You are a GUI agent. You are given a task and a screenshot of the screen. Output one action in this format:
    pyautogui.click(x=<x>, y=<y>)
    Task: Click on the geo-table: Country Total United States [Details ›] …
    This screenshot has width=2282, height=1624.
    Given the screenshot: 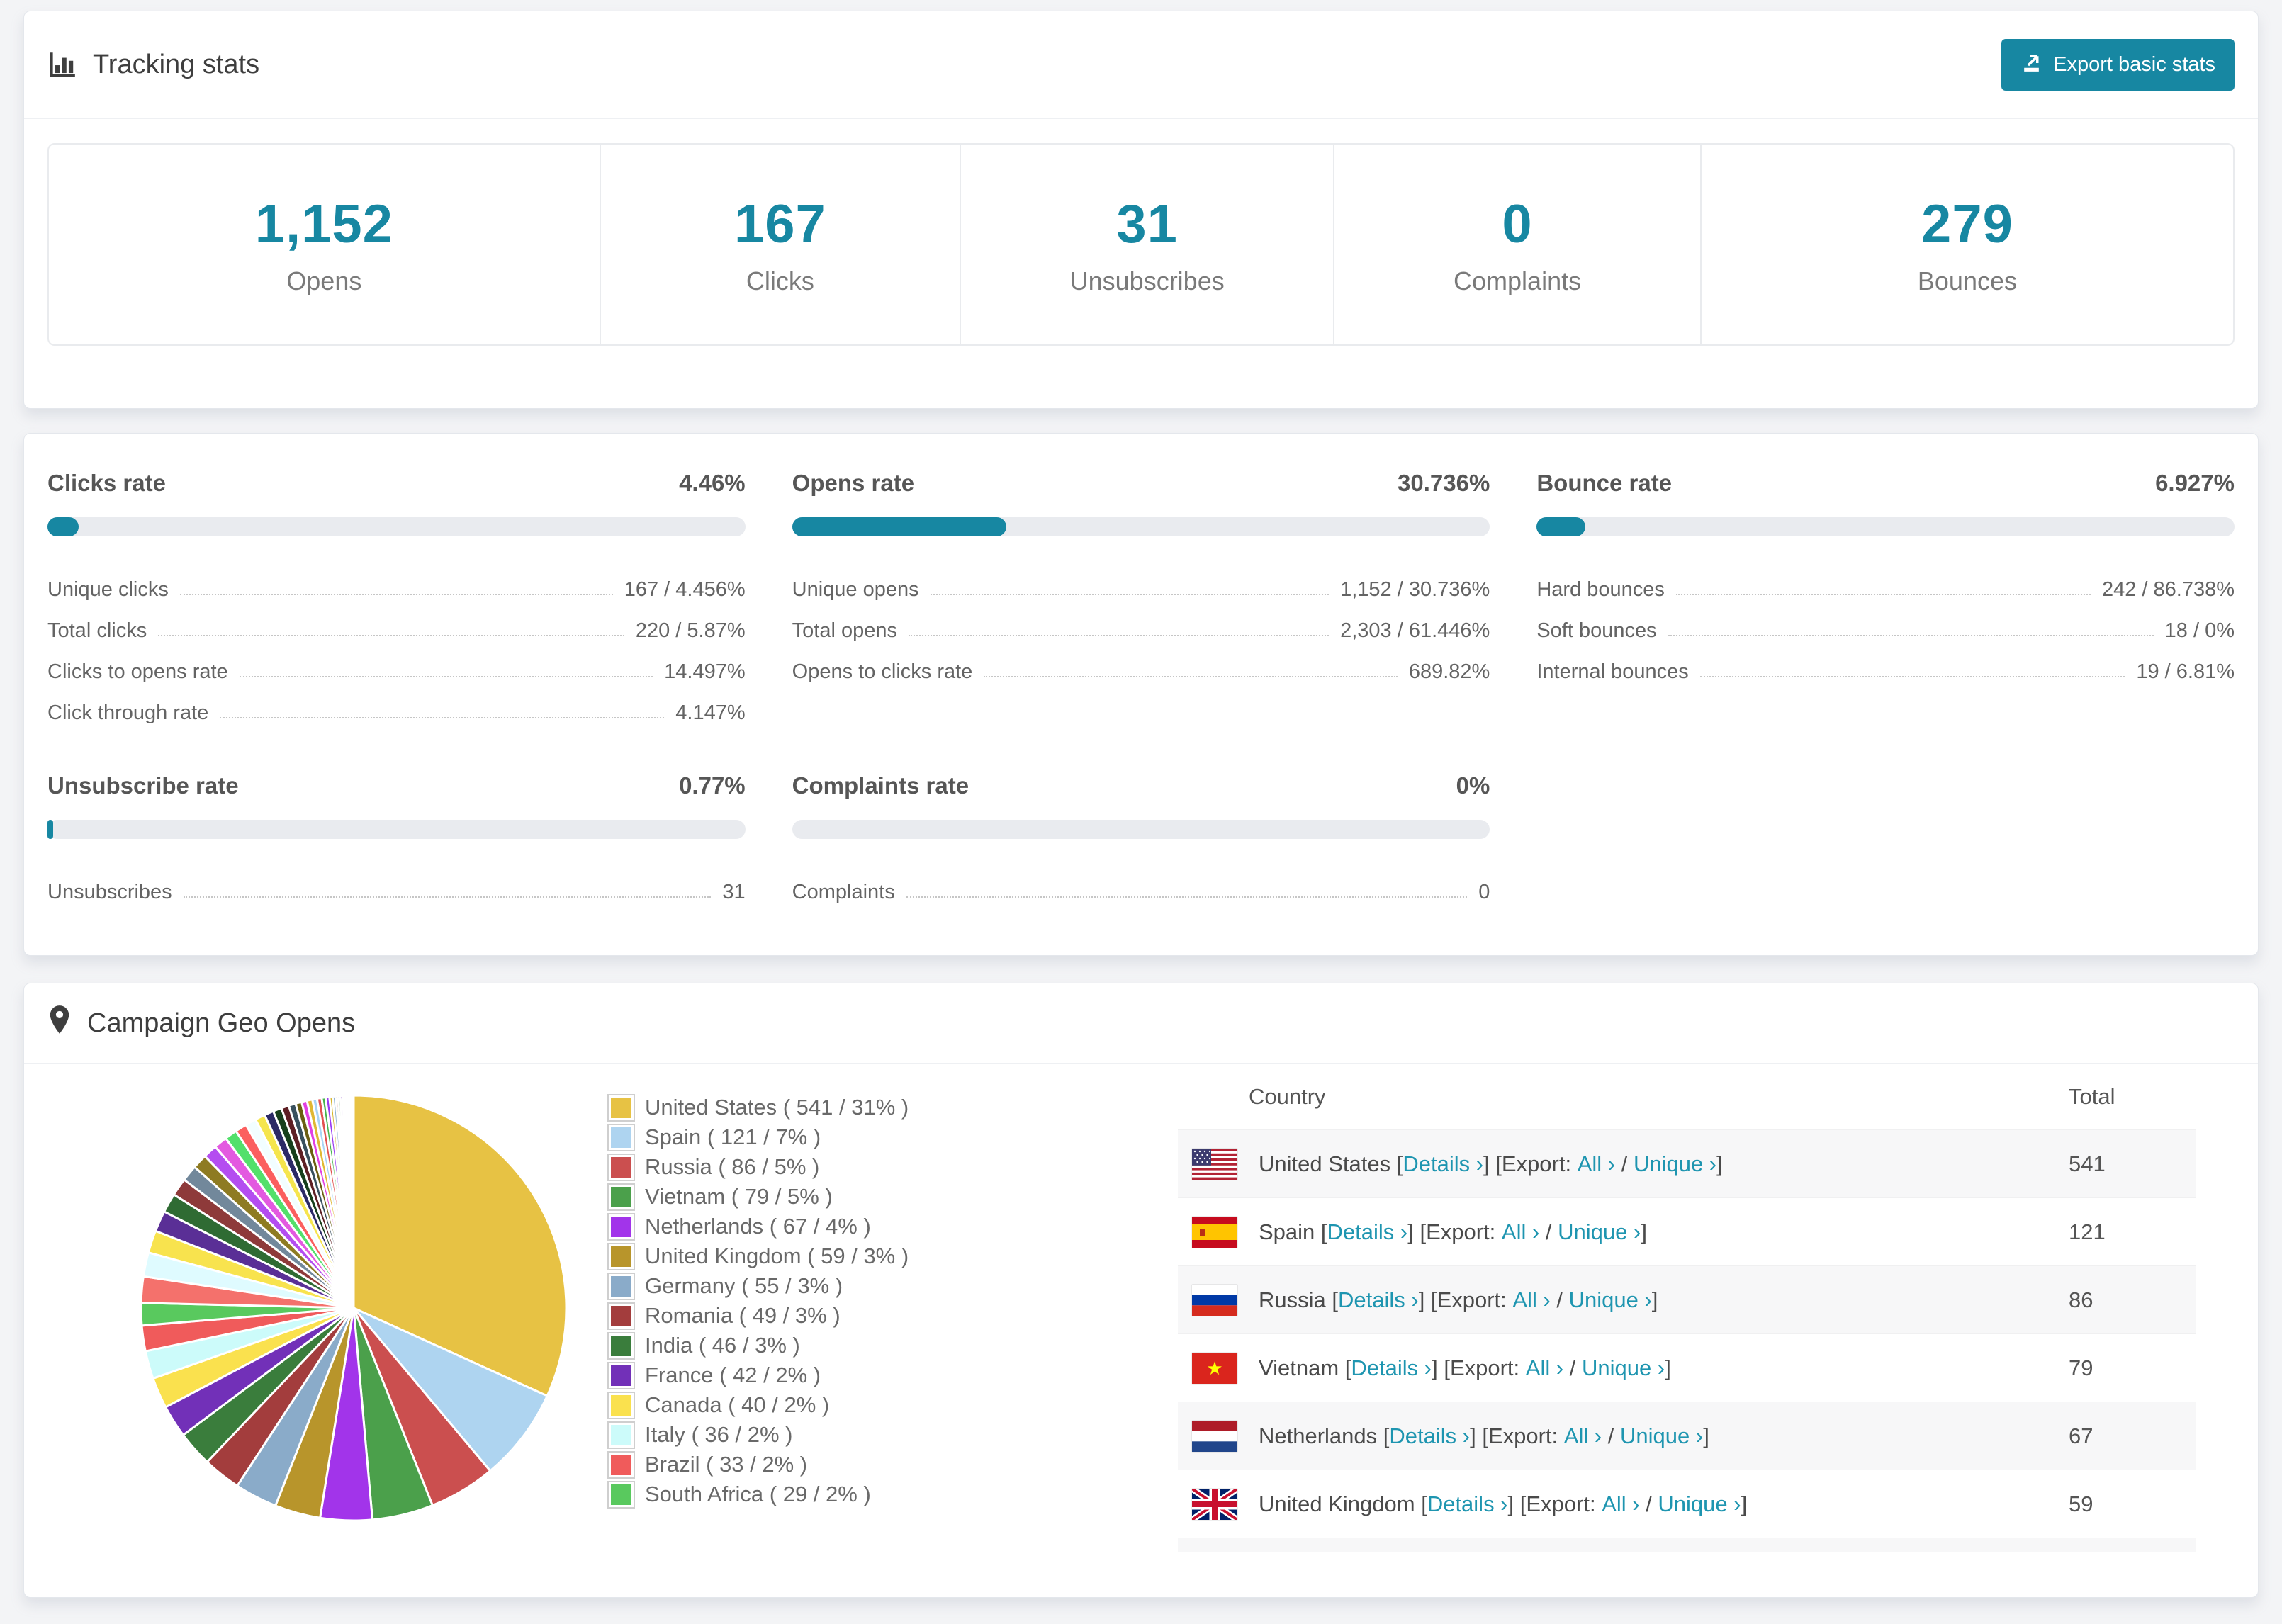 What is the action you would take?
    pyautogui.click(x=1687, y=1308)
    